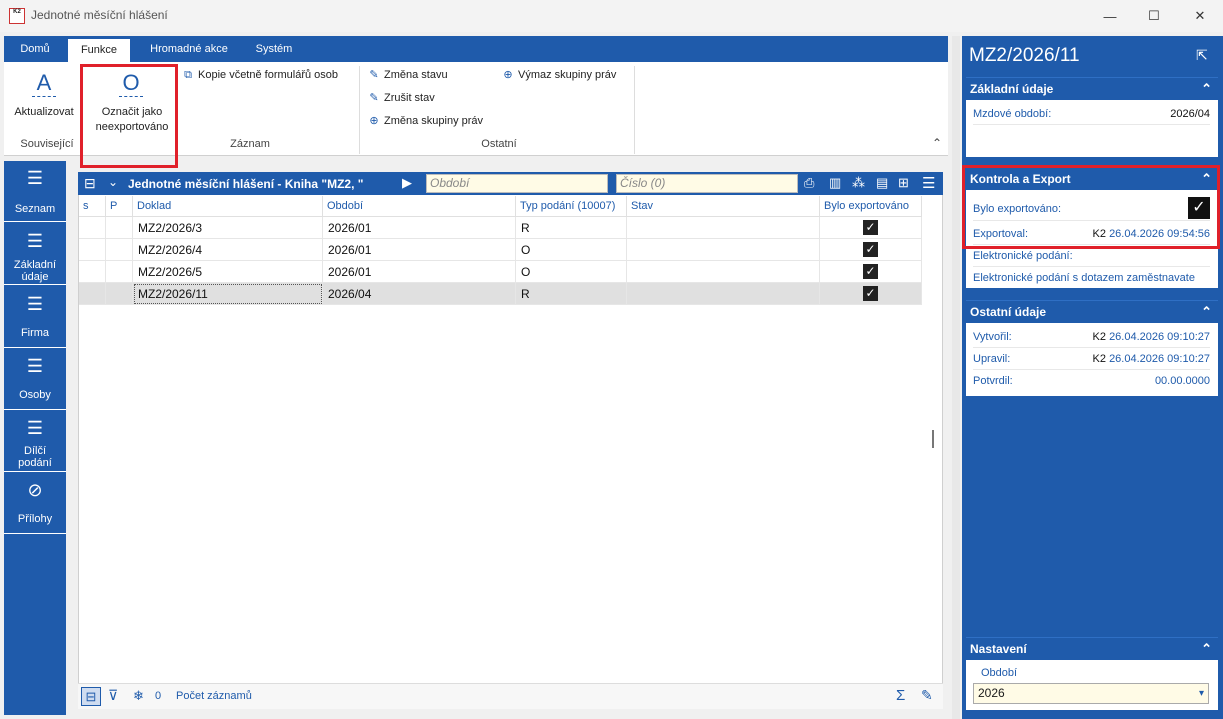  Describe the element at coordinates (1092, 88) in the screenshot. I see `section-zakladni-udaje-header: Základní údaje ⌃` at that location.